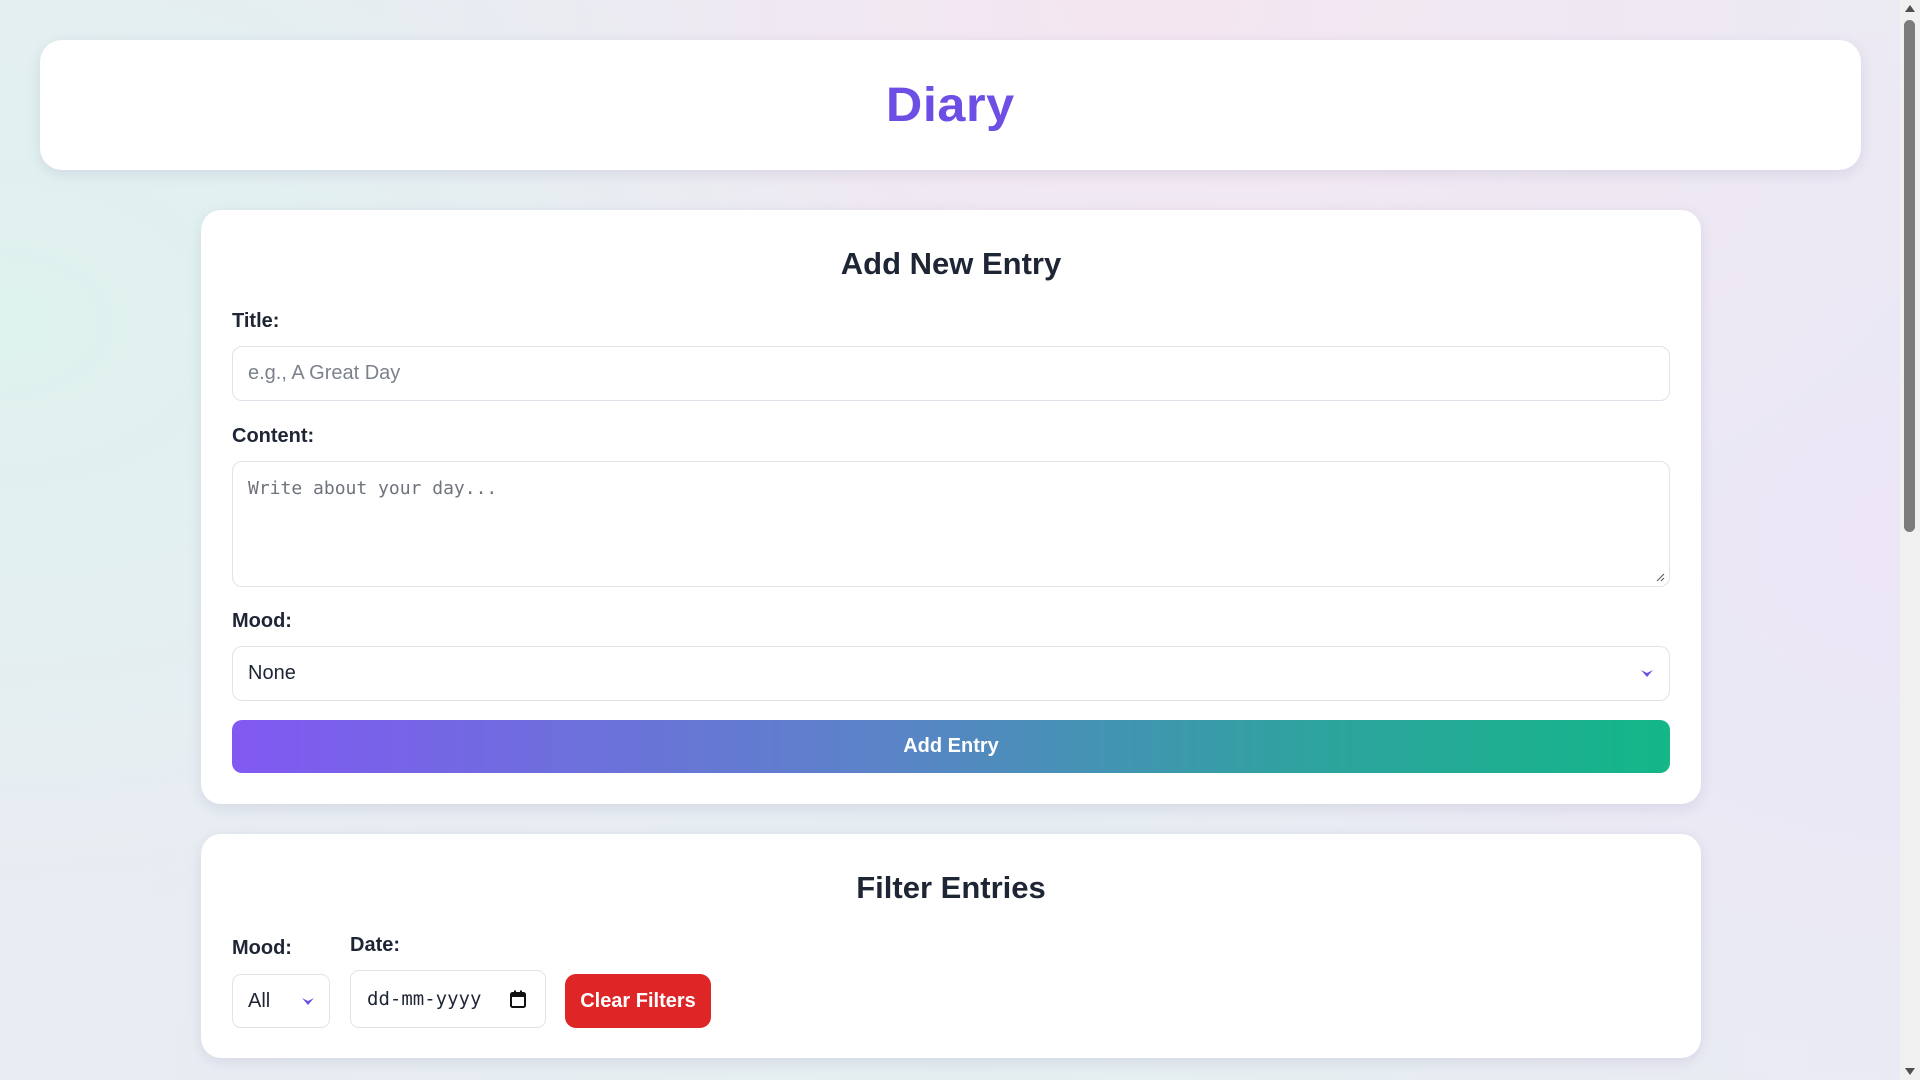 Image resolution: width=1920 pixels, height=1080 pixels. What do you see at coordinates (951, 746) in the screenshot?
I see `add-entry-button: Add Entry` at bounding box center [951, 746].